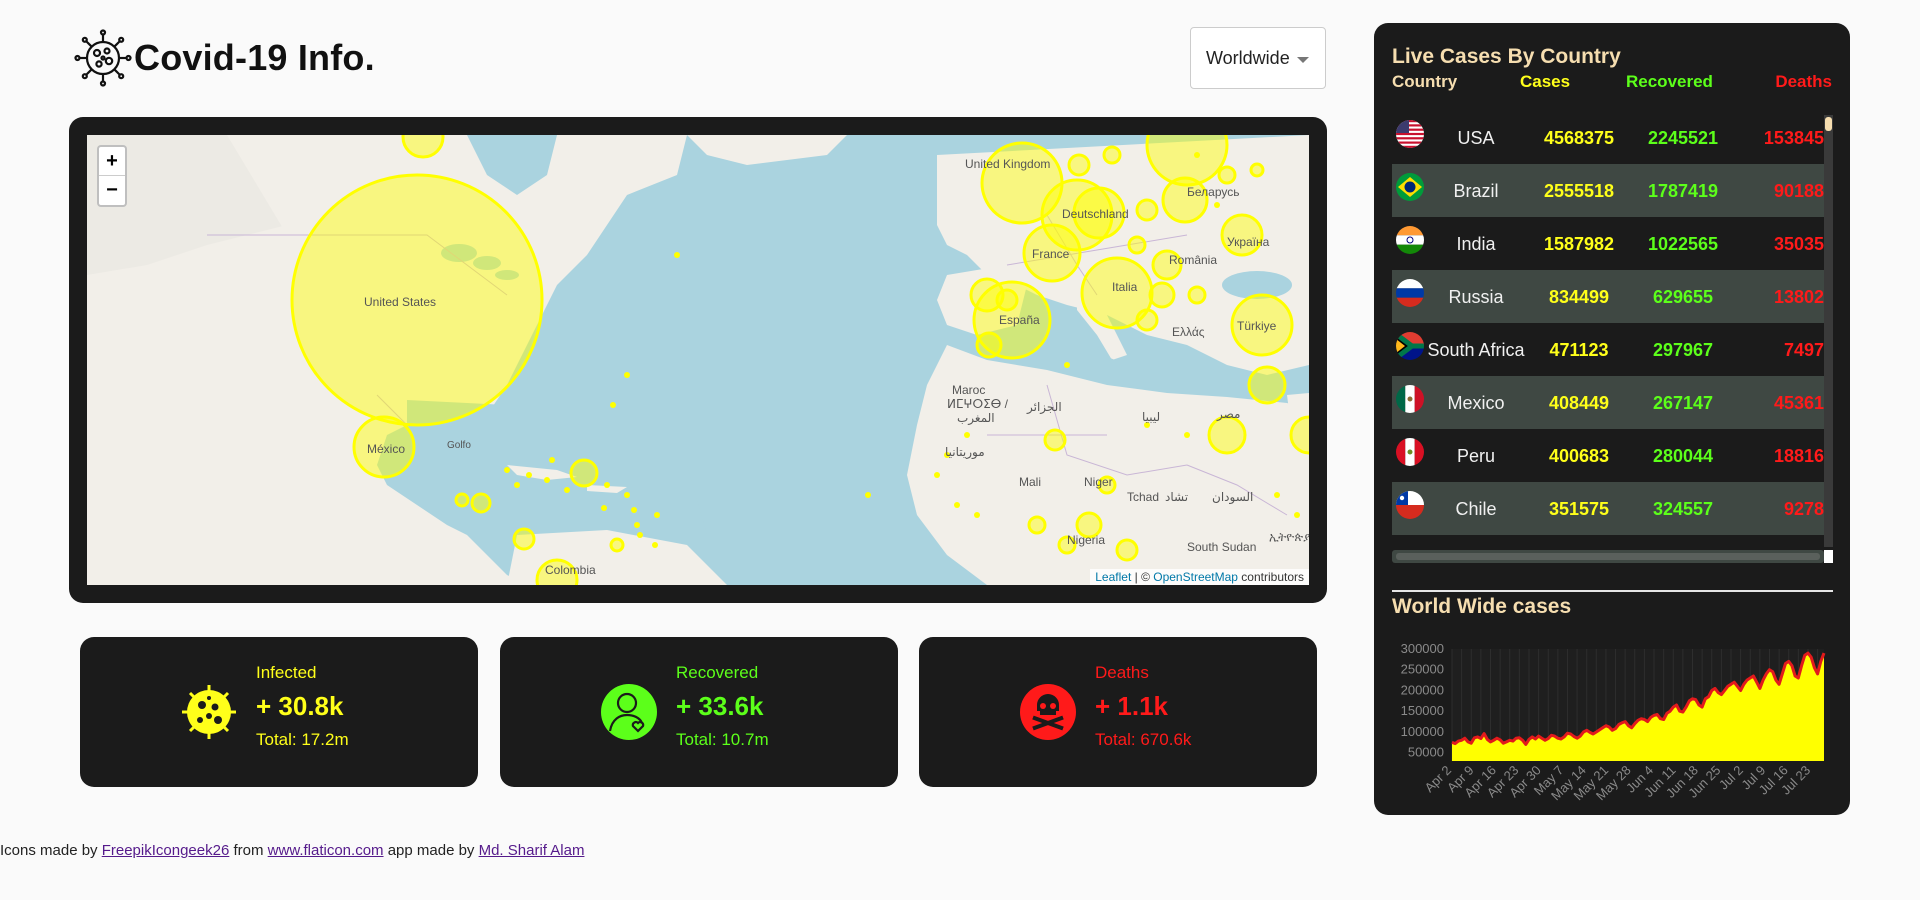 The width and height of the screenshot is (1920, 900). I want to click on map-label-mauritania: موريتانيا, so click(965, 452).